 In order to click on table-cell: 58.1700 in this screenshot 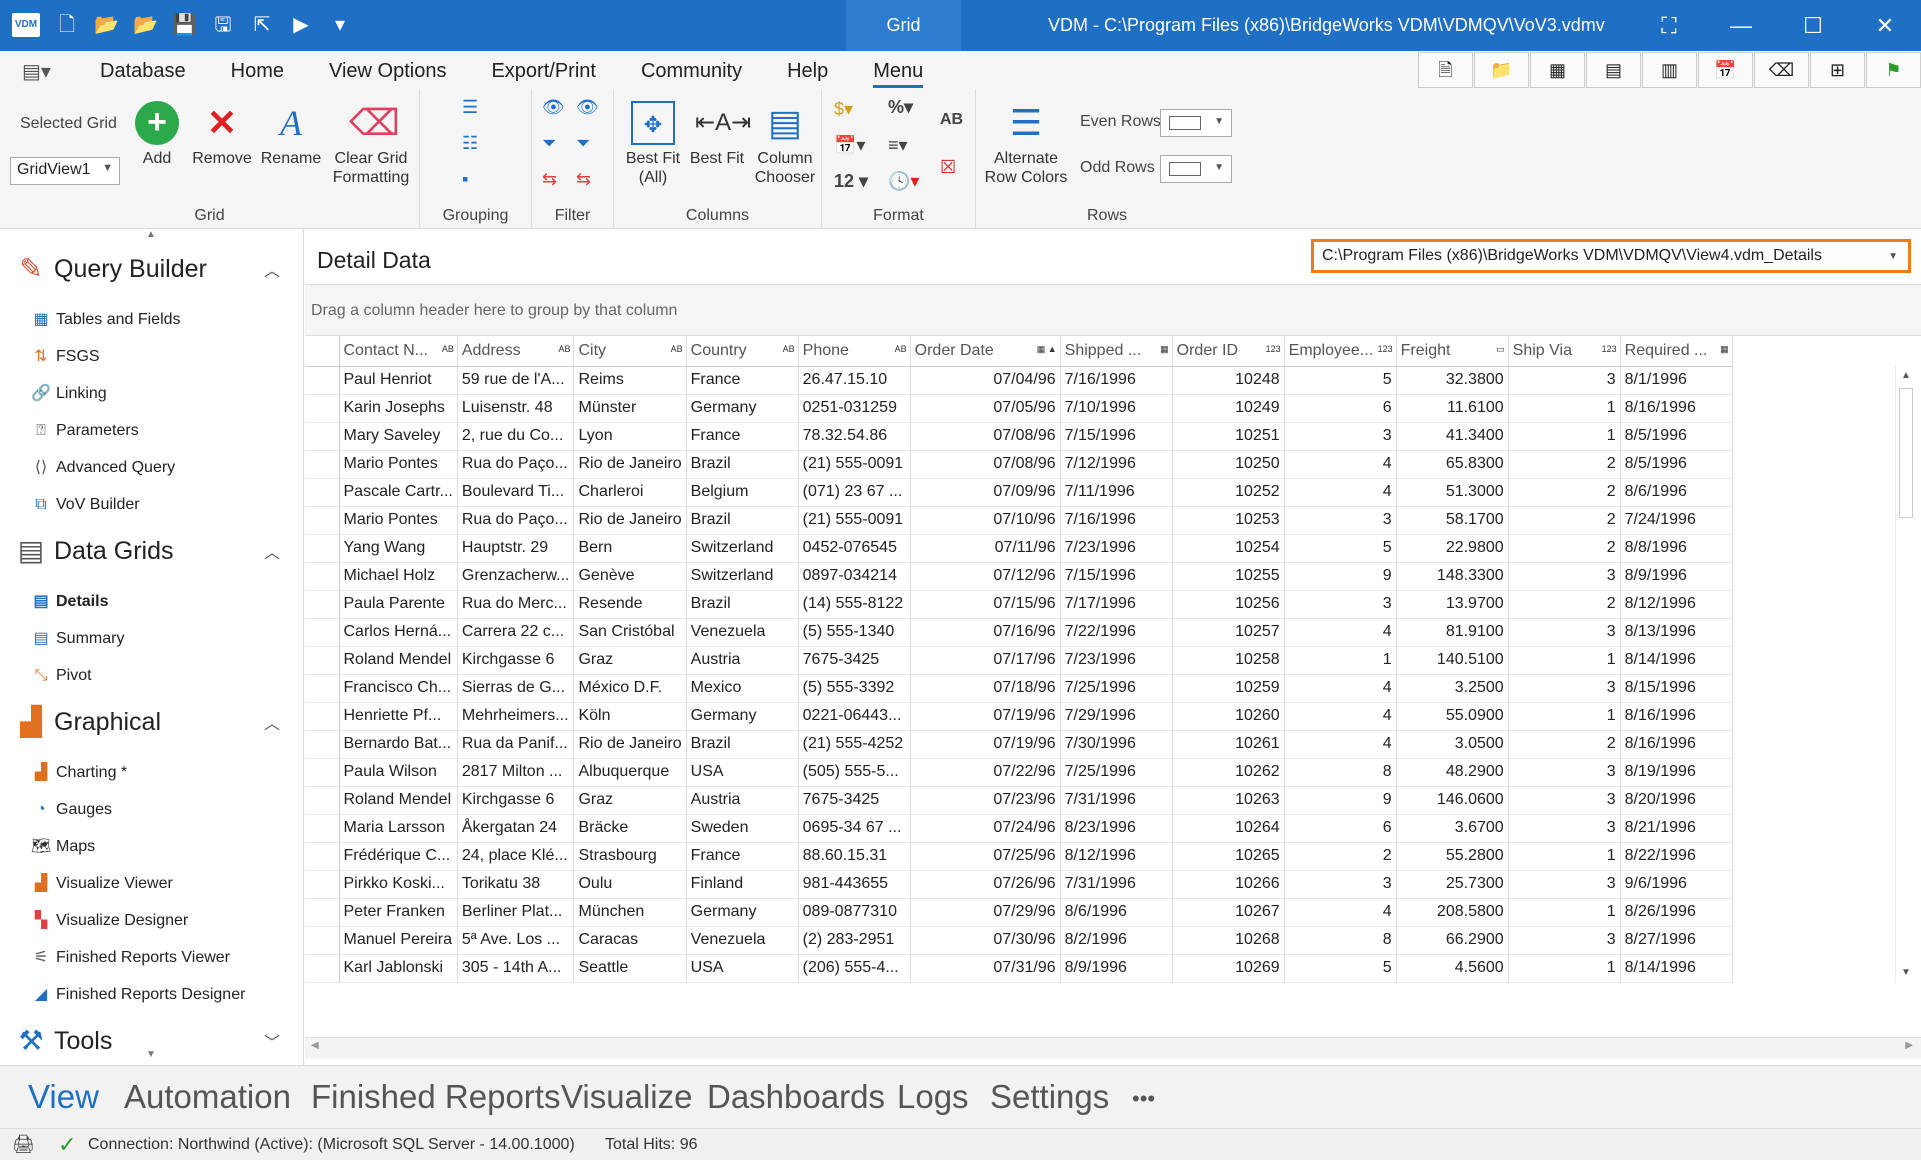, I will do `click(1452, 520)`.